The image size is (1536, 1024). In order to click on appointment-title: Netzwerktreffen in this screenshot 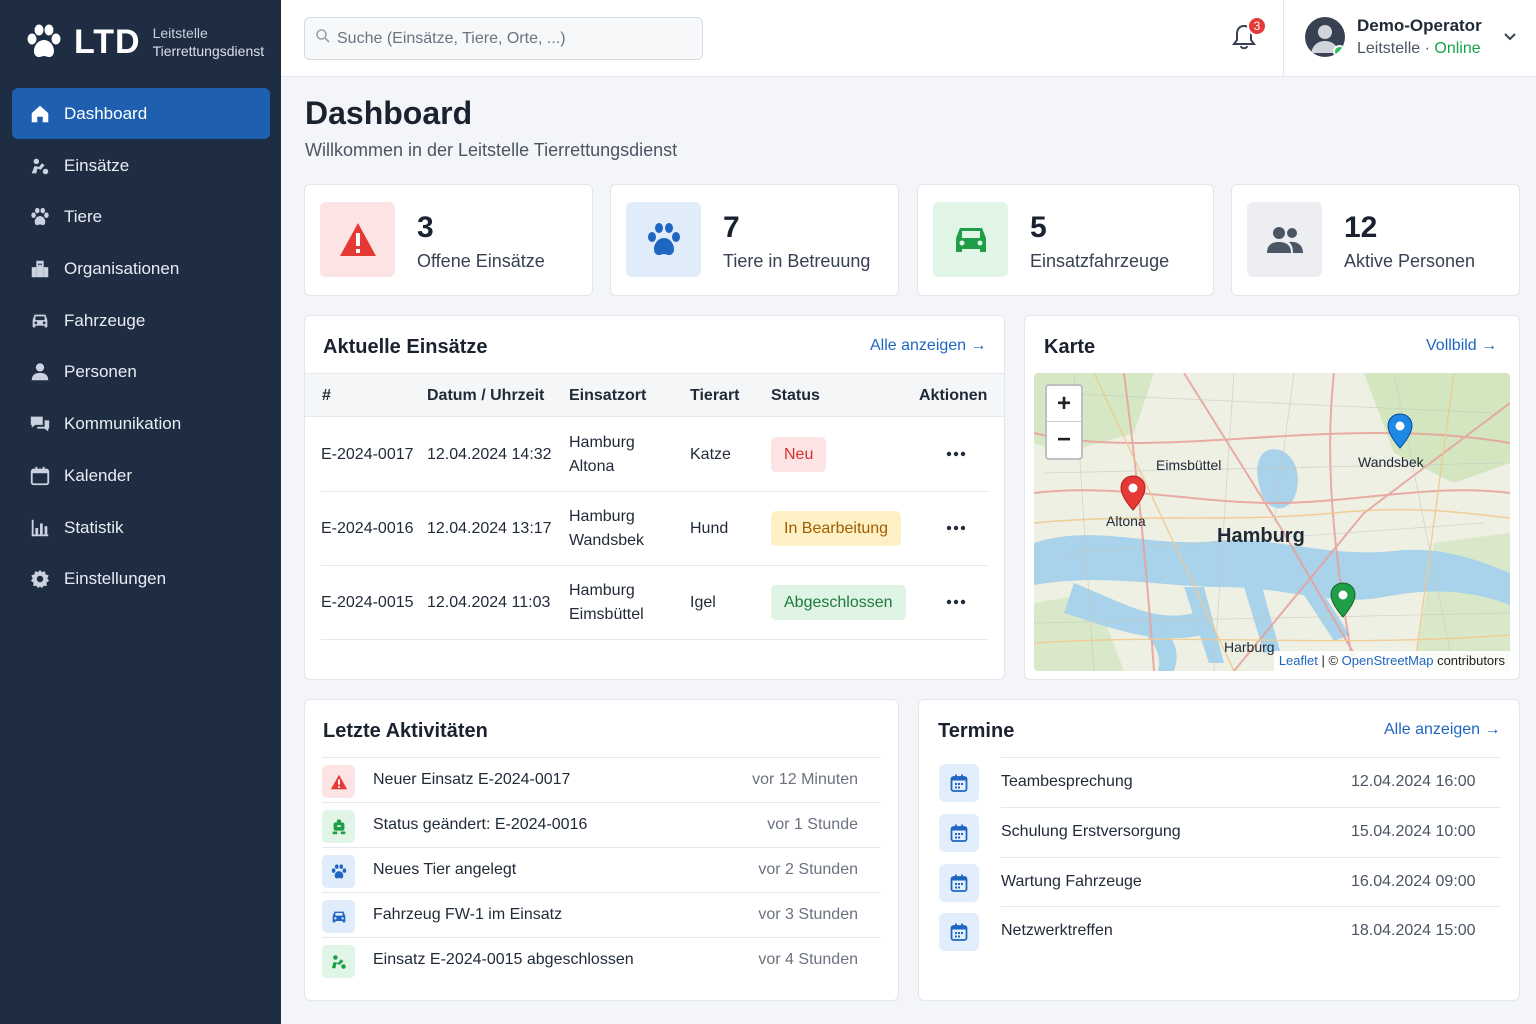, I will do `click(1057, 930)`.